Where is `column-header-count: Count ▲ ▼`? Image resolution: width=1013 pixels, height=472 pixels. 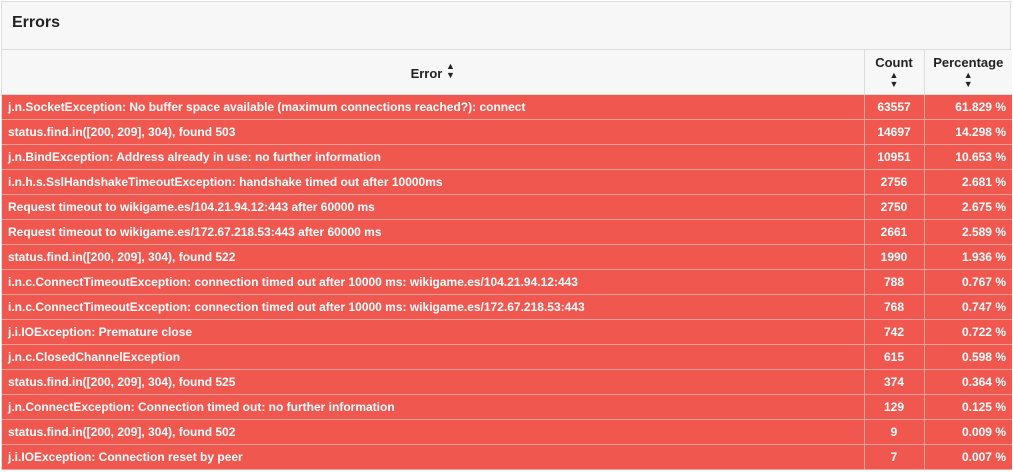 column-header-count: Count ▲ ▼ is located at coordinates (894, 72).